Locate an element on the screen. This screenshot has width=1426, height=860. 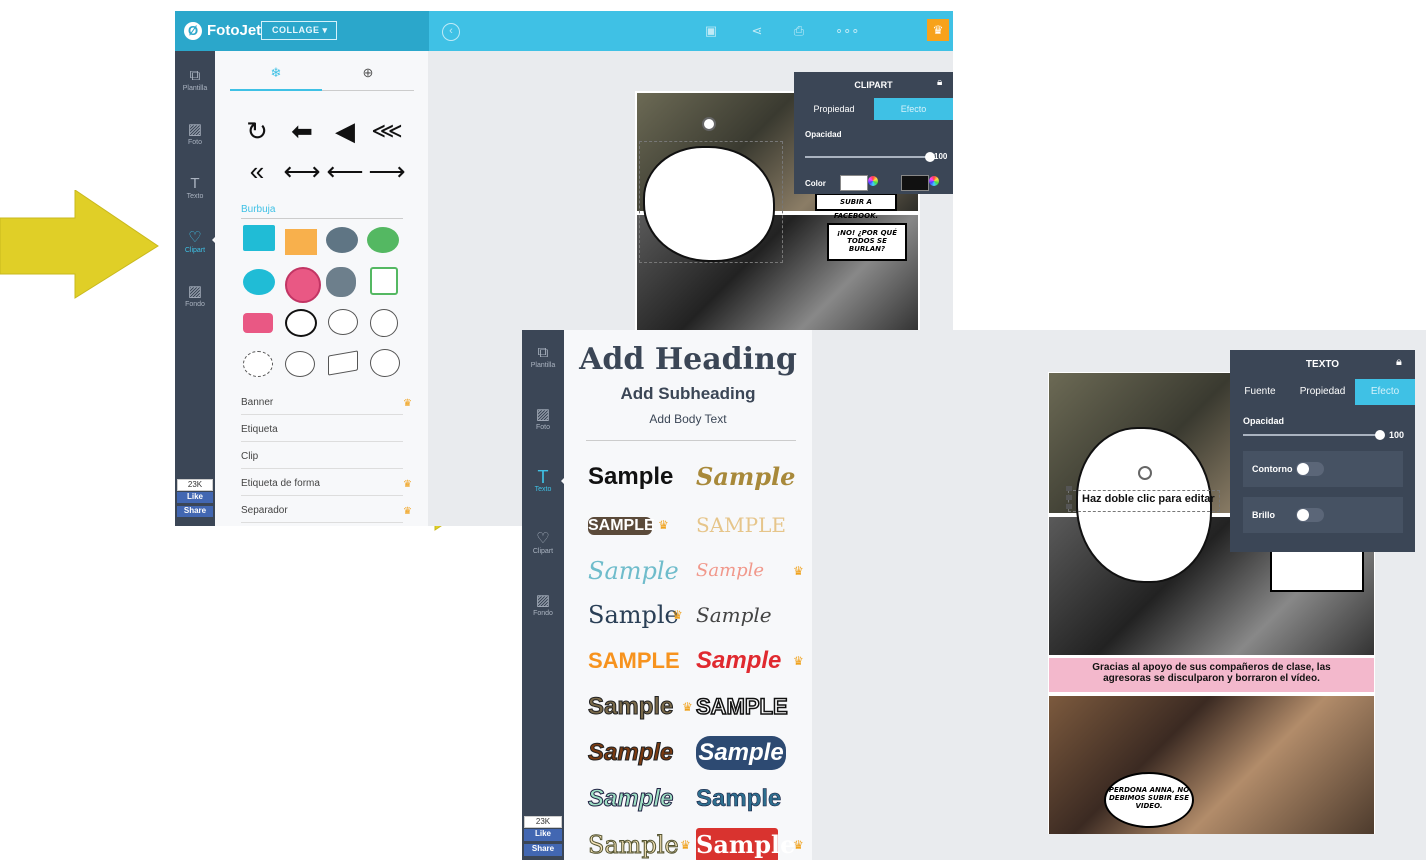
sample-style-14: Sample is located at coordinates (741, 753).